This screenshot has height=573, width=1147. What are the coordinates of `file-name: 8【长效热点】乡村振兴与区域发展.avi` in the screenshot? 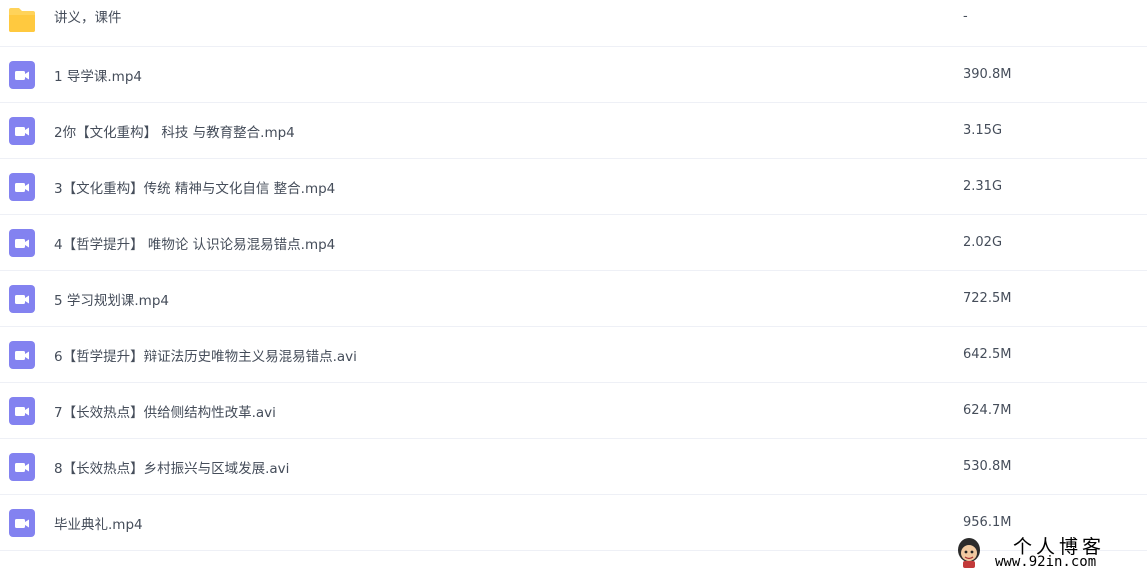 It's located at (171, 466).